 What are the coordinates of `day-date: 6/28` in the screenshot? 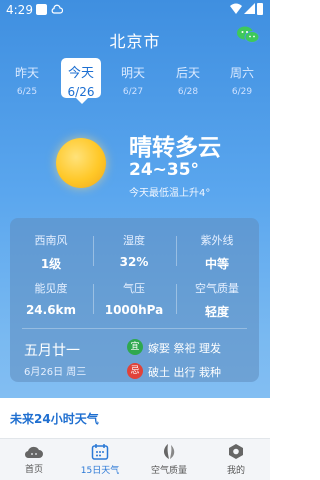 It's located at (188, 92).